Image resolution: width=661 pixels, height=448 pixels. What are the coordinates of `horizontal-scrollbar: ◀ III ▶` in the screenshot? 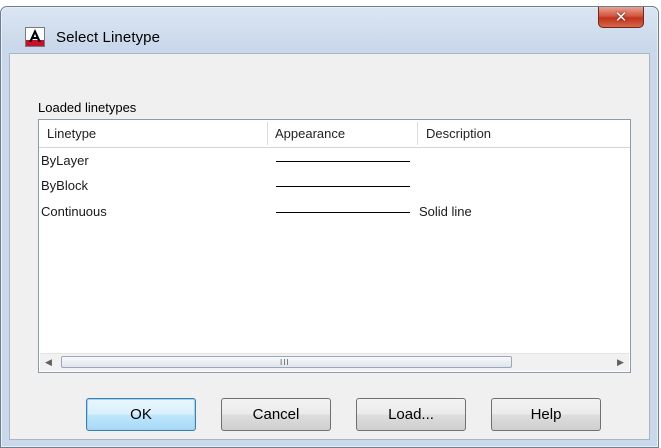 It's located at (334, 362).